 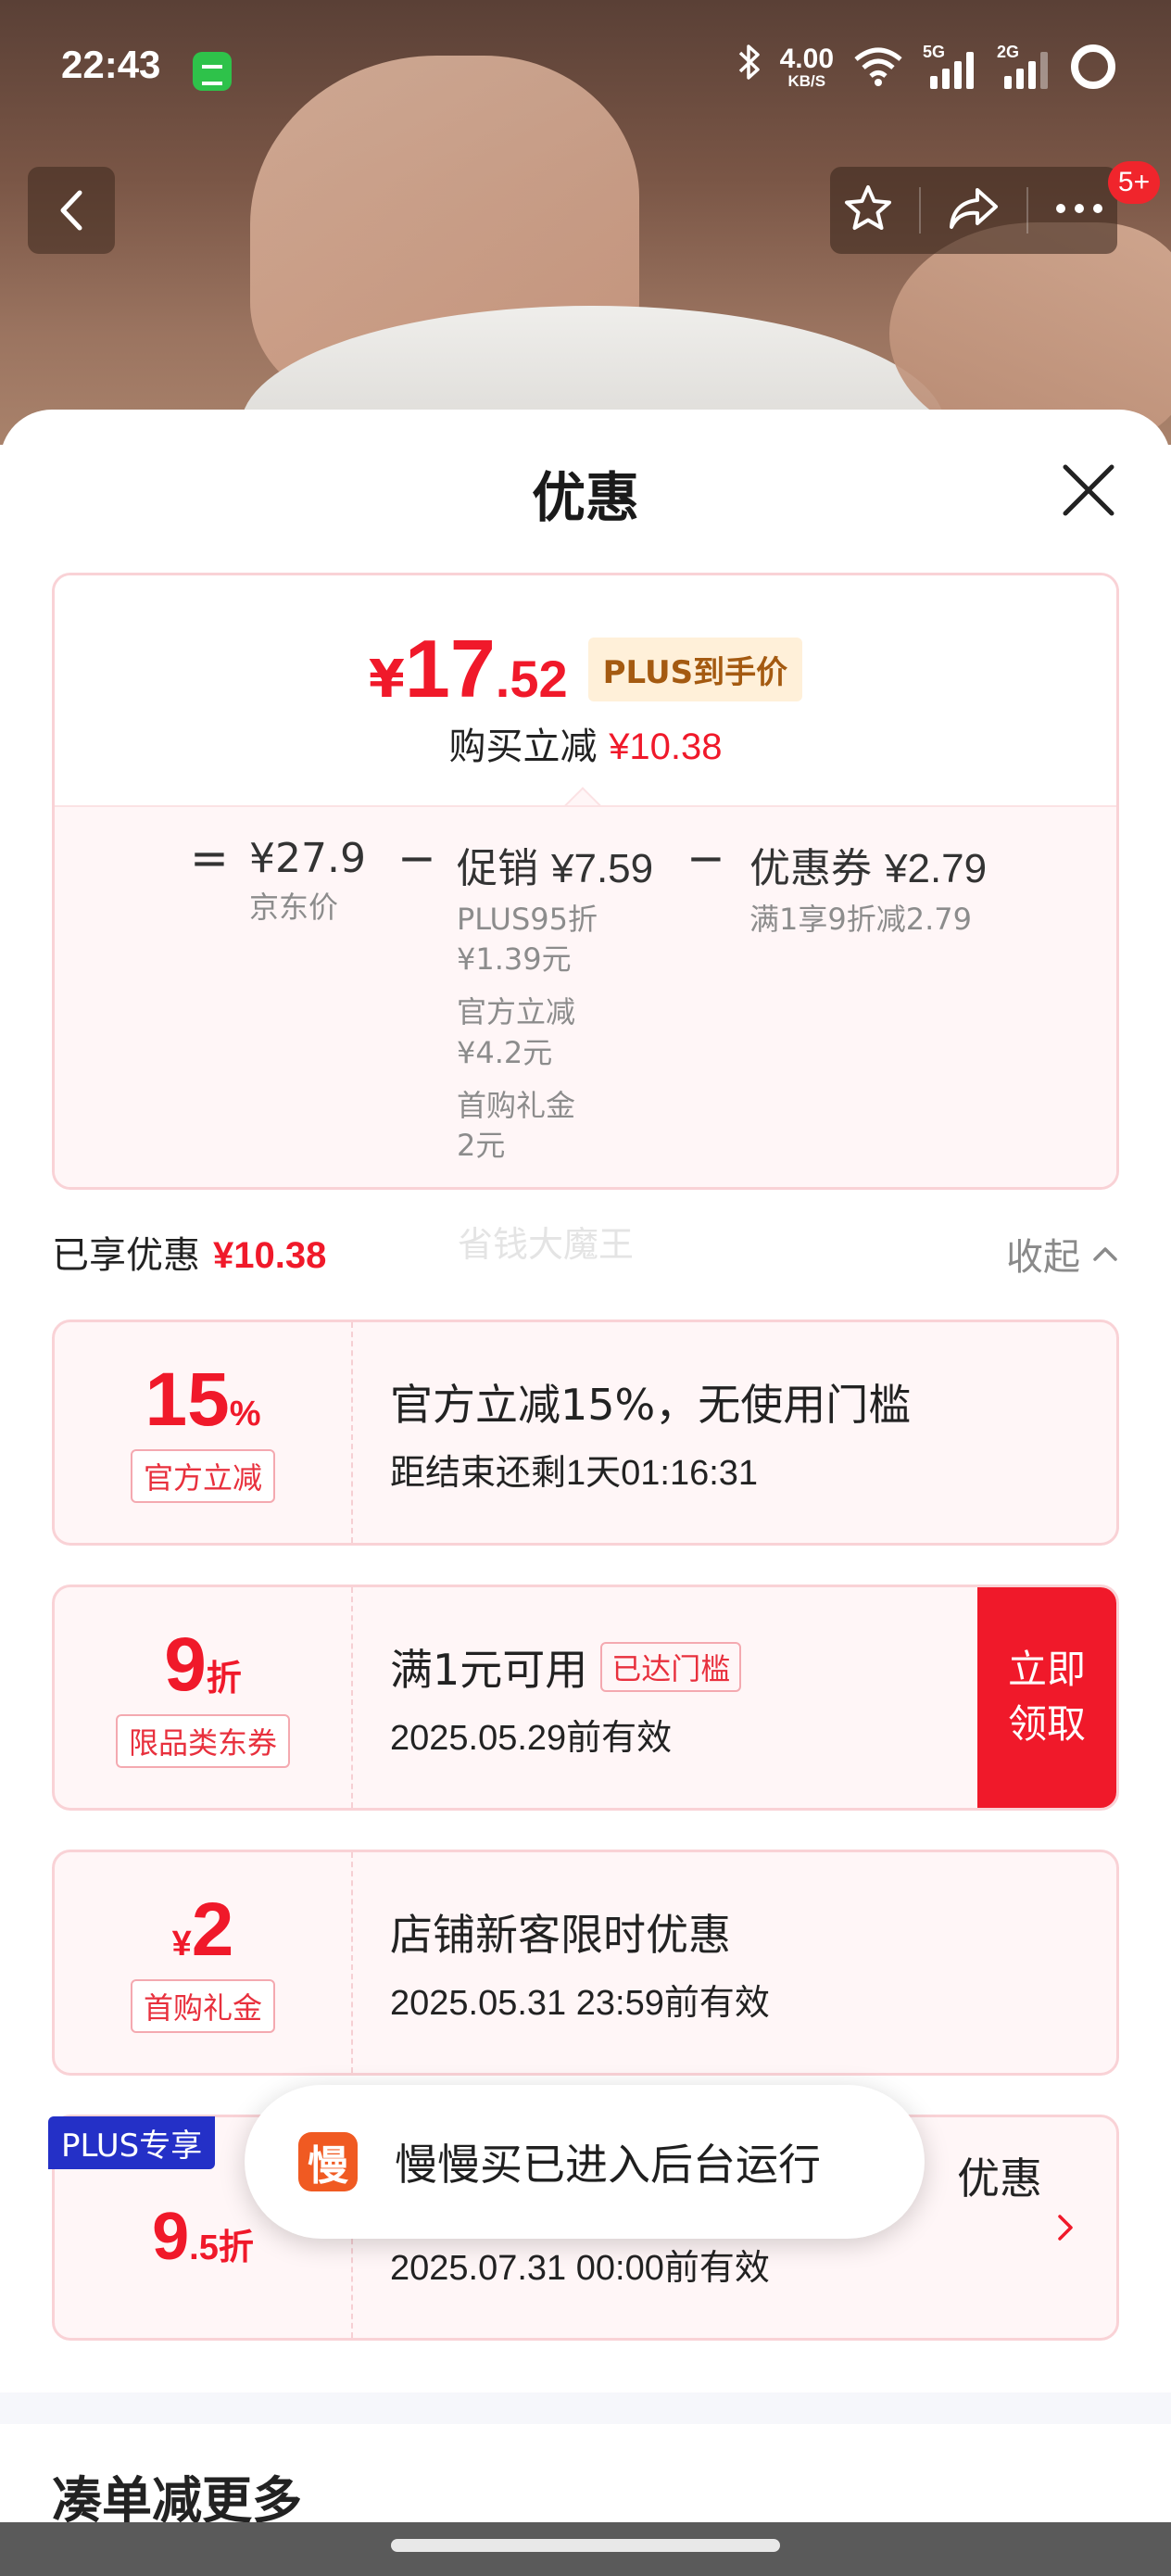 What do you see at coordinates (585, 669) in the screenshot?
I see `final-price: ¥17.52 PLUS到手价` at bounding box center [585, 669].